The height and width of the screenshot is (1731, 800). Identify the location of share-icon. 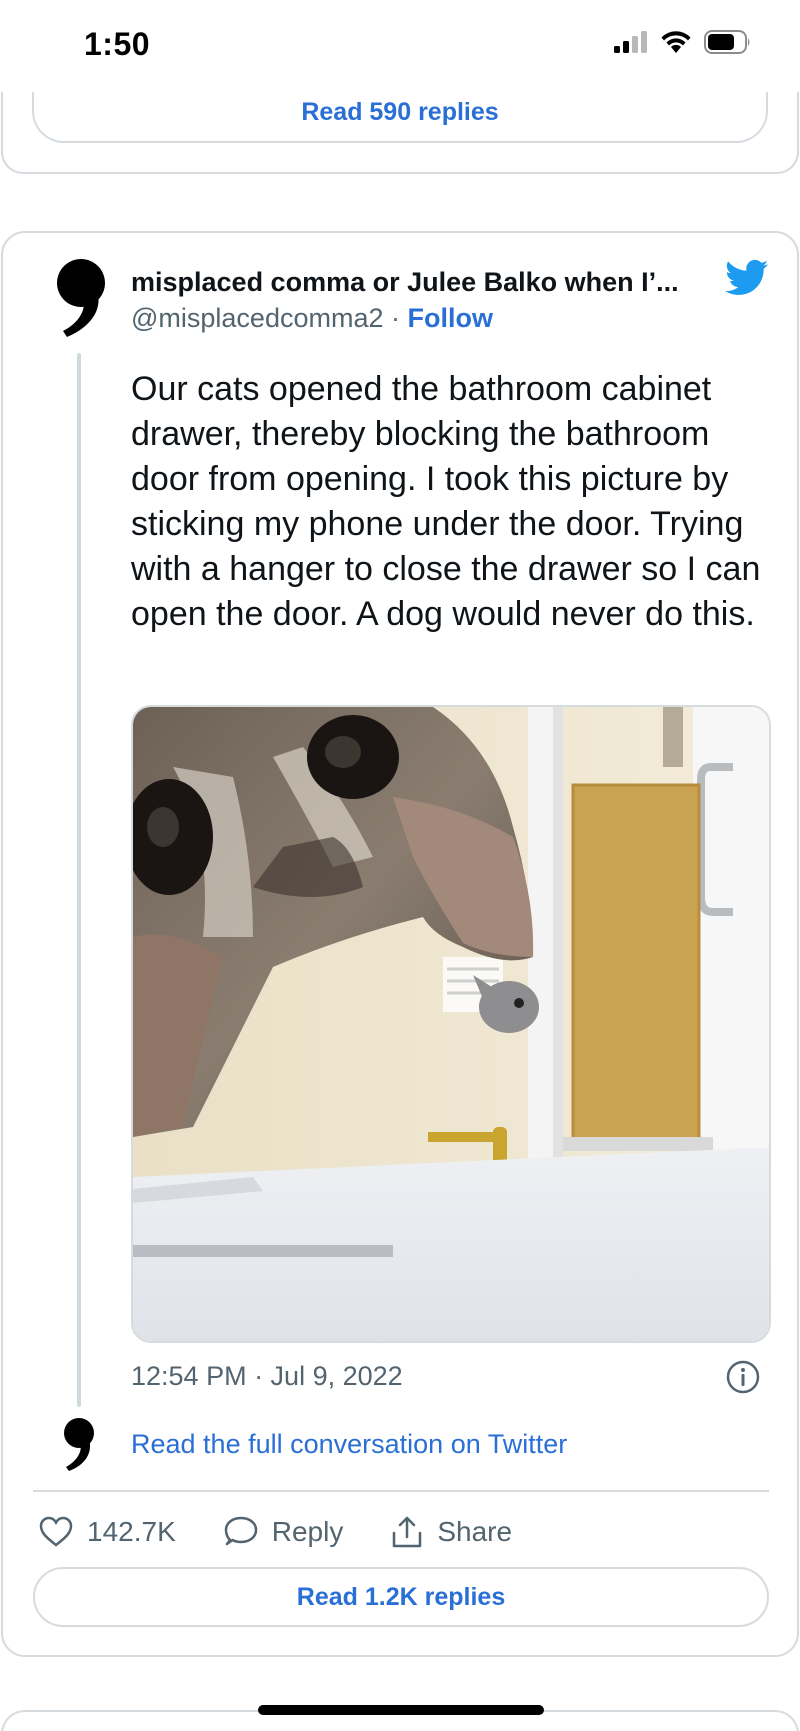
(407, 1532).